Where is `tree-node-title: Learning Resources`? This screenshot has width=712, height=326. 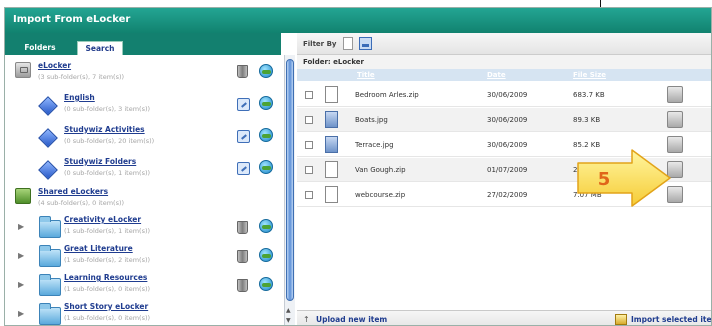
tree-node-title: Learning Resources is located at coordinates (105, 277).